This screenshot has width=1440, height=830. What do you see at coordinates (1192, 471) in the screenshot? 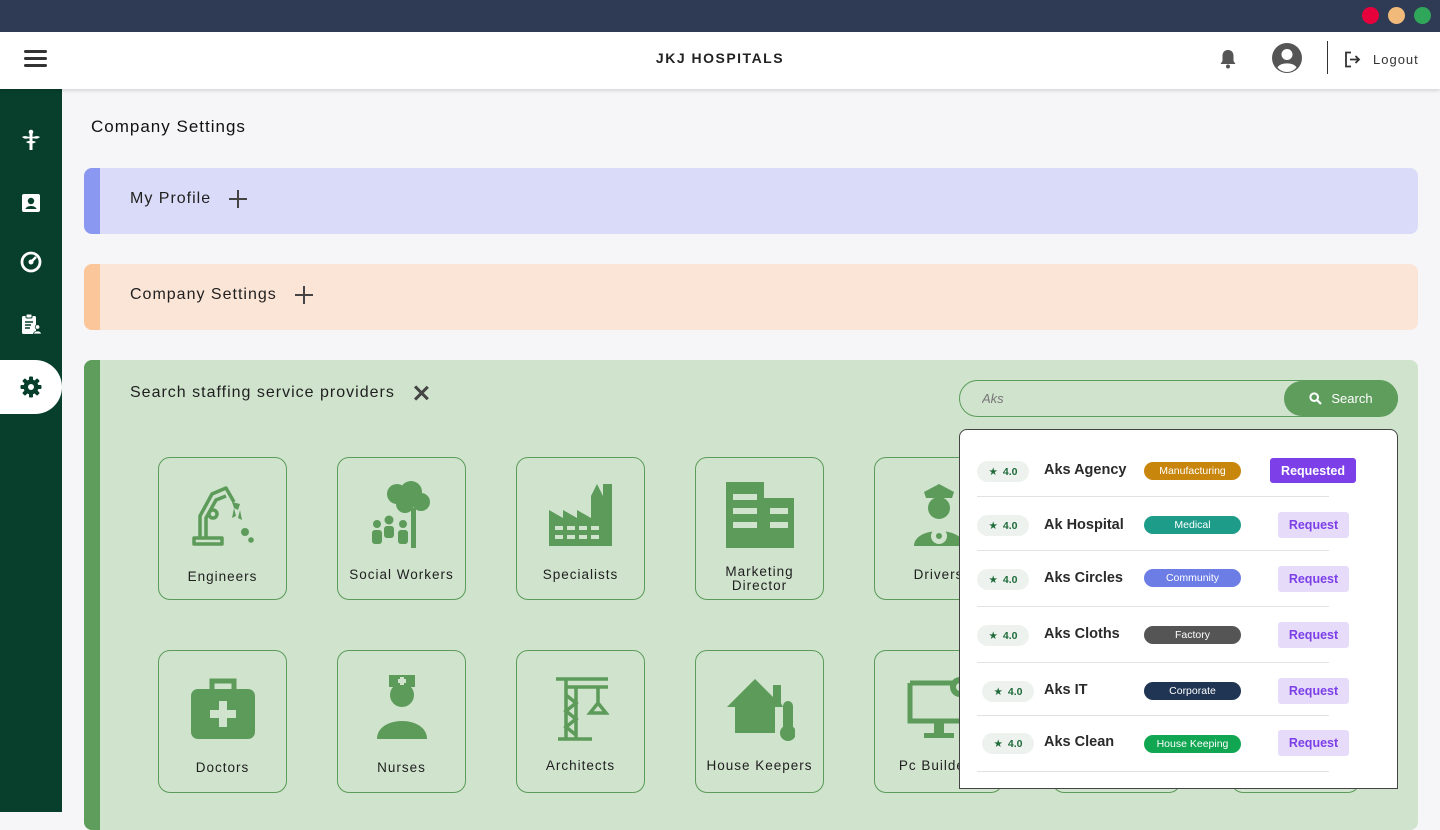
I see `category-tag: Manufacturing` at bounding box center [1192, 471].